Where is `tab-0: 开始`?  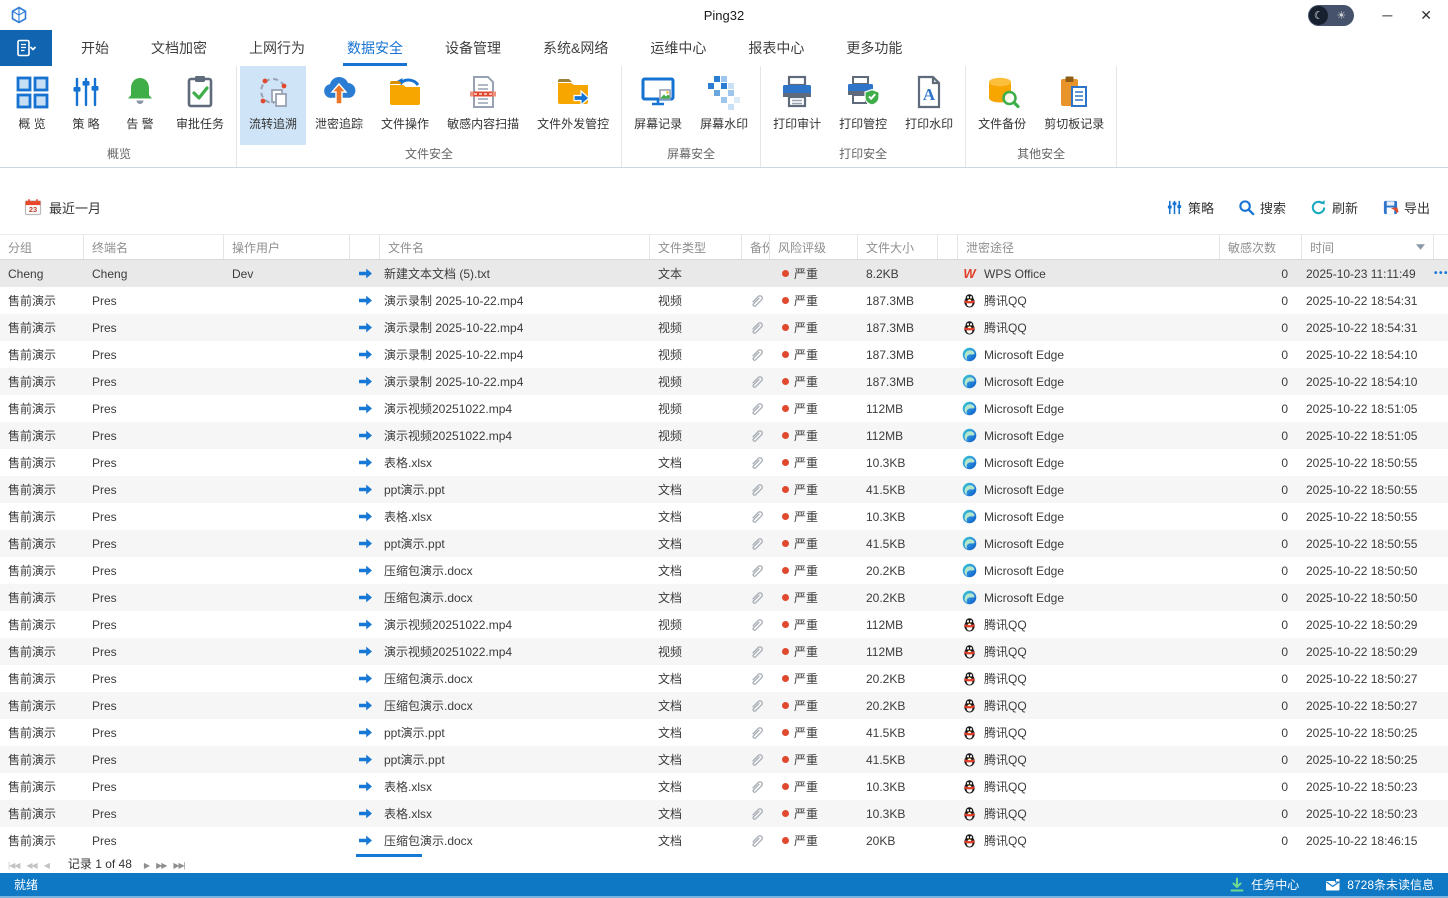
tab-0: 开始 is located at coordinates (95, 48).